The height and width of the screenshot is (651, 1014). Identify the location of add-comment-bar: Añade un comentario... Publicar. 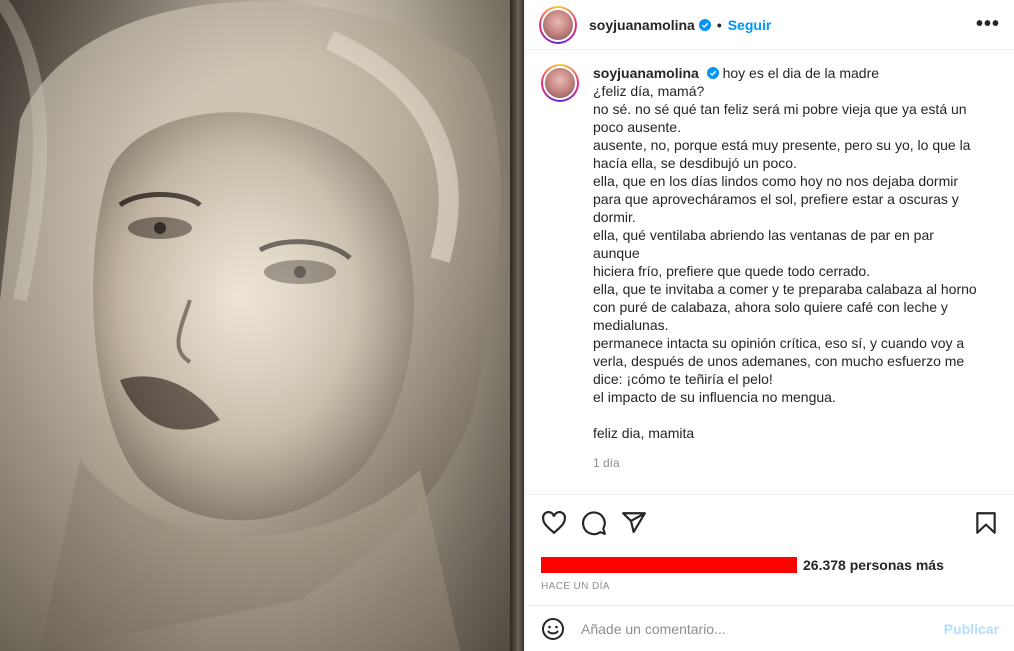
(769, 628).